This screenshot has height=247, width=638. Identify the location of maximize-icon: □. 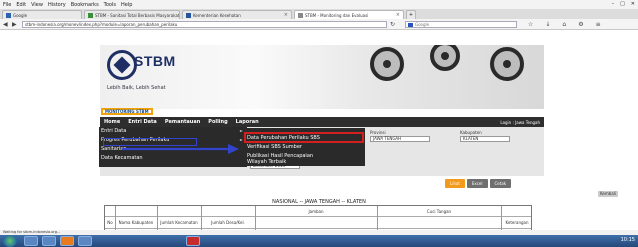
(622, 4).